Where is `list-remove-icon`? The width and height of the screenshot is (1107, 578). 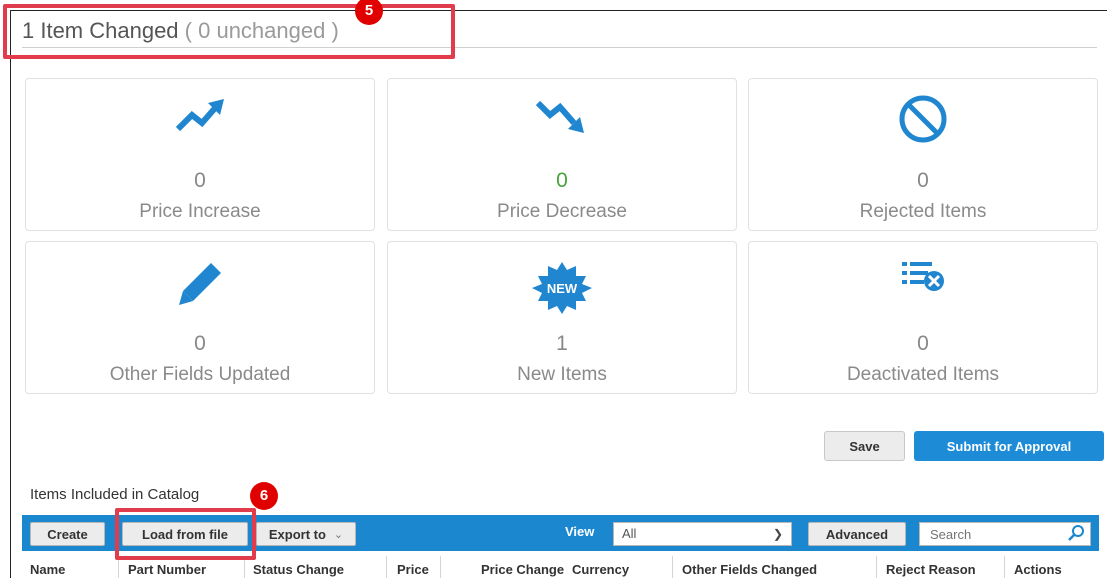 list-remove-icon is located at coordinates (923, 276).